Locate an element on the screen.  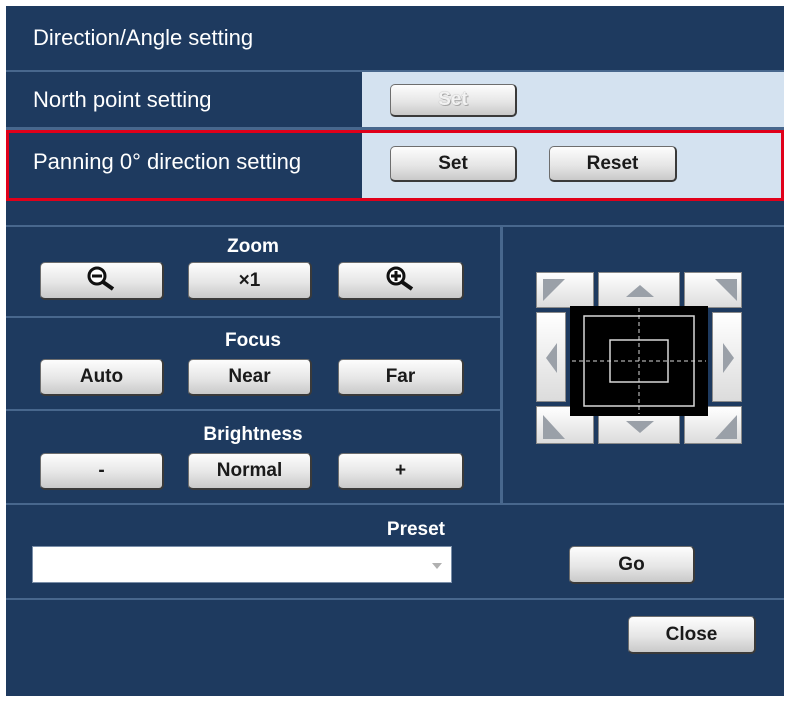
up-right-arrow-icon is located at coordinates (726, 290).